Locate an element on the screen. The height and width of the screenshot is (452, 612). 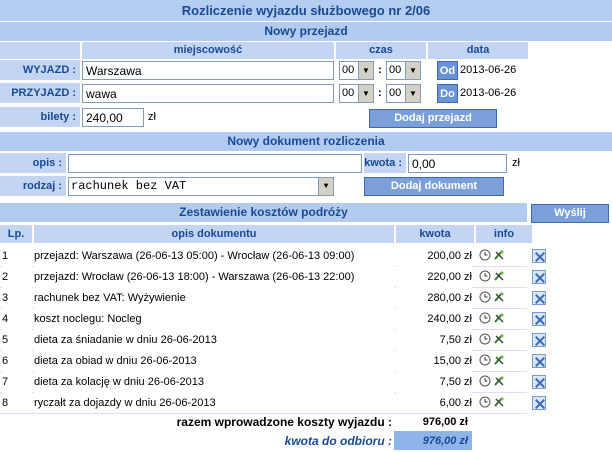
table-row: 3 rachunek bez VAT: Wyżywienie 280,00 zł is located at coordinates (258, 298).